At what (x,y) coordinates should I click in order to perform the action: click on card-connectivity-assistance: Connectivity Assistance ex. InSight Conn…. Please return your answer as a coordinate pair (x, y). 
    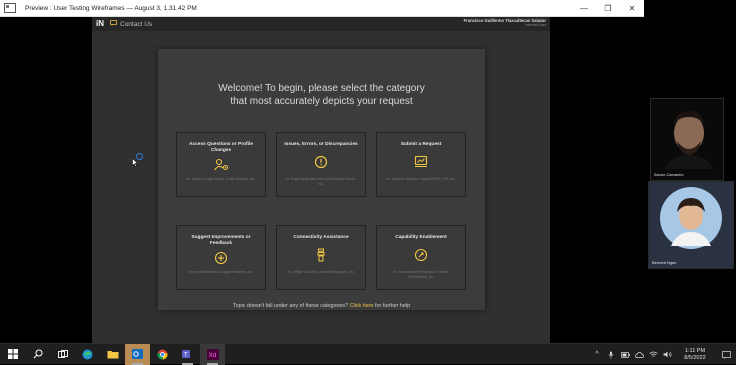
    Looking at the image, I should click on (321, 257).